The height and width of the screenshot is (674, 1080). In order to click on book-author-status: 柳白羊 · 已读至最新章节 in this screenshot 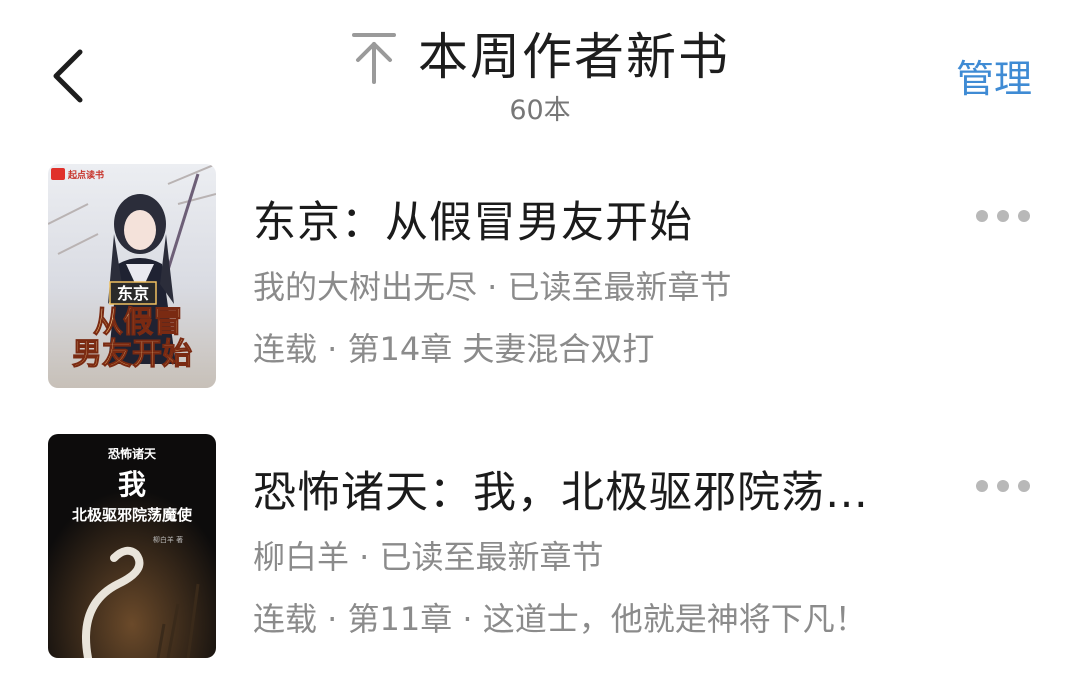, I will do `click(428, 557)`.